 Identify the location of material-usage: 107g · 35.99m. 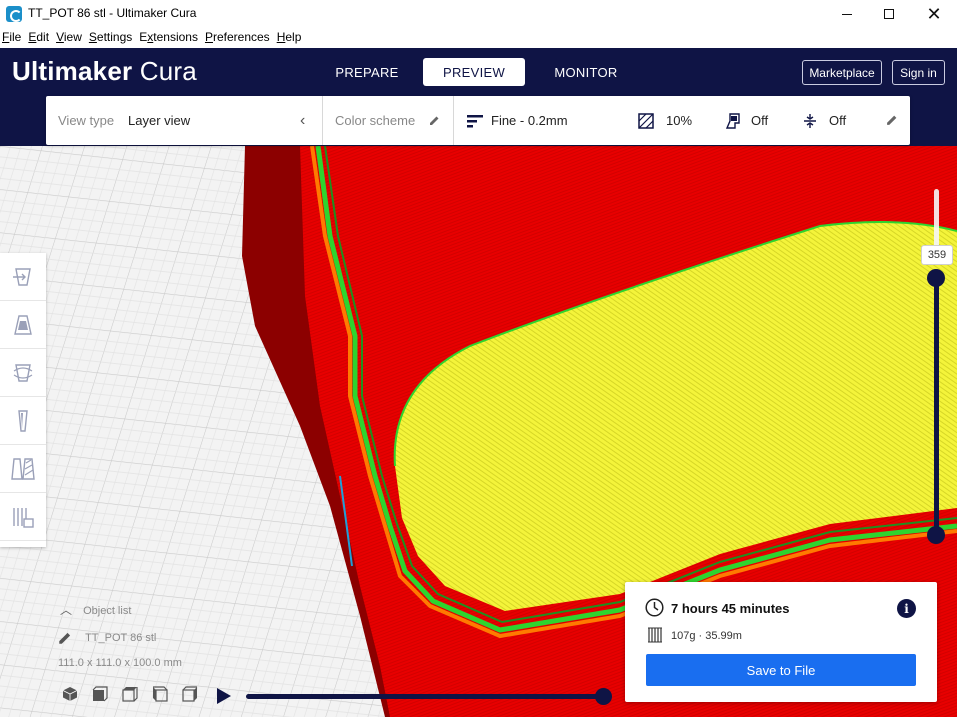
(706, 636).